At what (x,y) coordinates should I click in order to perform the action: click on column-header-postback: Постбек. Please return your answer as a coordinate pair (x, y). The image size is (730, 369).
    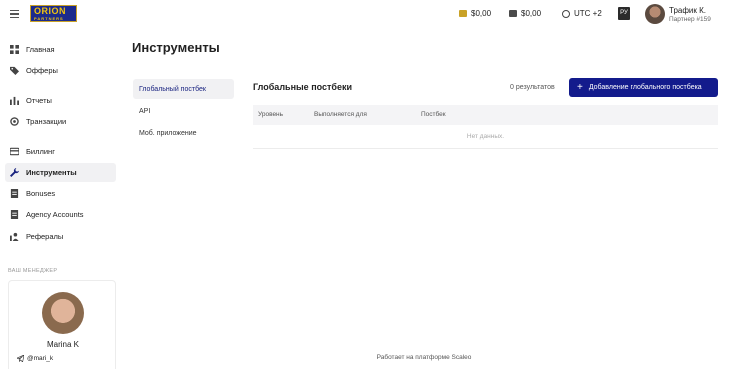
    Looking at the image, I should click on (433, 114).